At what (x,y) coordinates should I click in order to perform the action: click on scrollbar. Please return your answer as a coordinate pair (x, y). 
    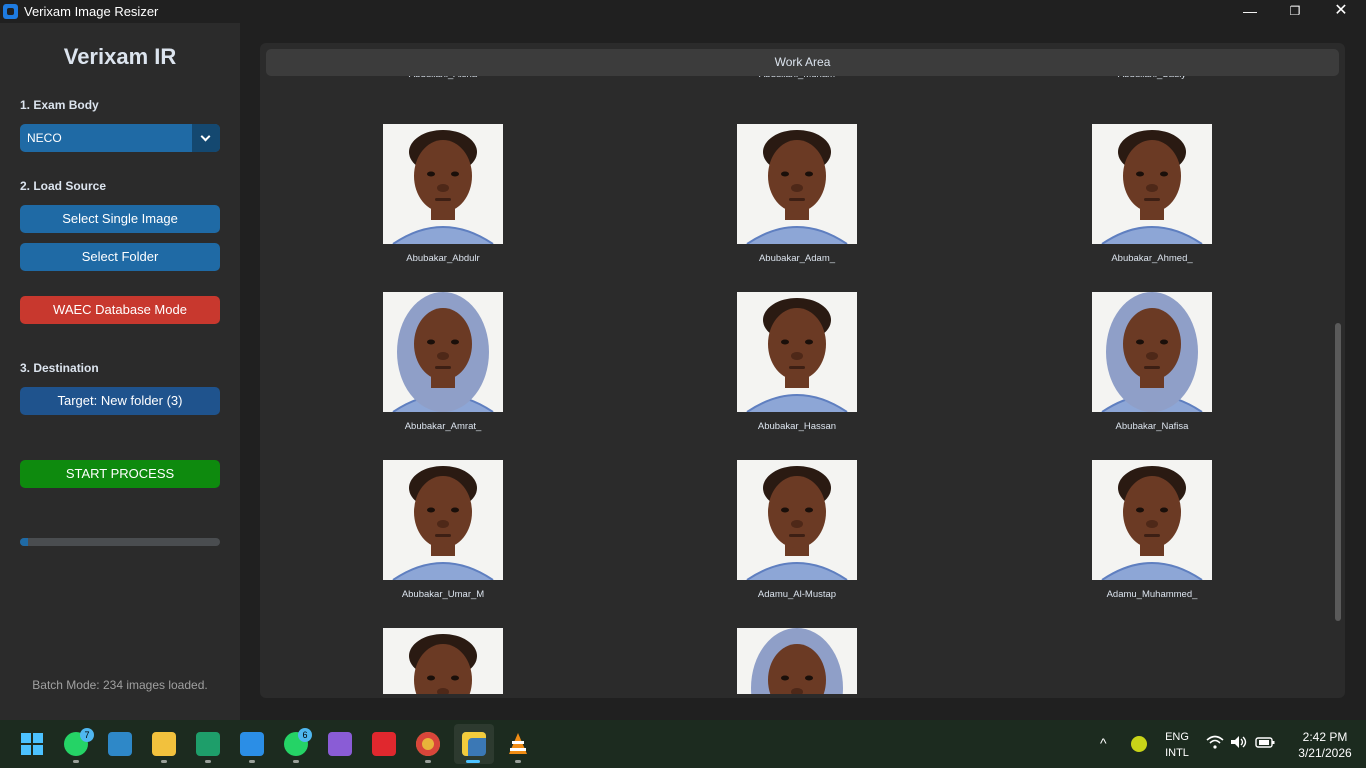
    Looking at the image, I should click on (1338, 472).